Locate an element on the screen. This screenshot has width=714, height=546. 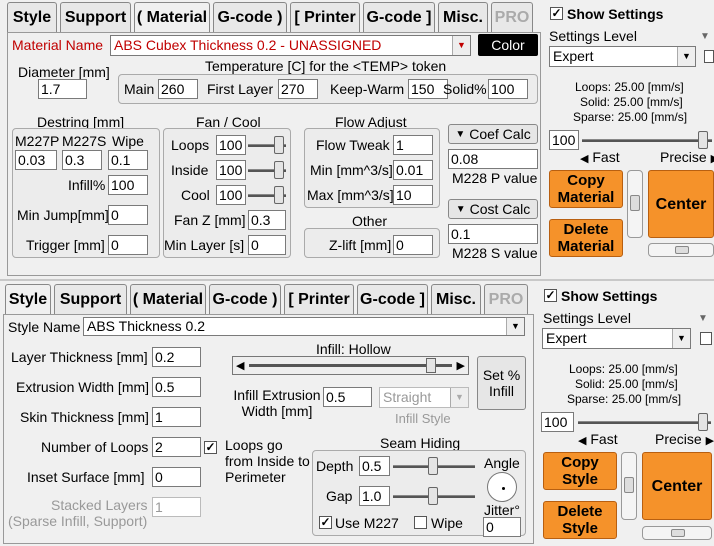
horizontal-scrollbar is located at coordinates (681, 250).